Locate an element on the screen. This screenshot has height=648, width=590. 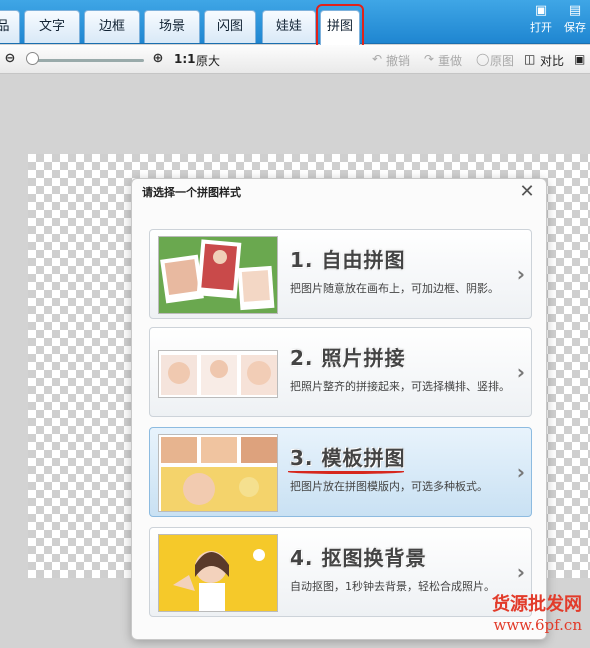
top-tab-bar: 品 文字 边框 场景 闪图 娃娃 拼图 ▣ 打开 ▤ 保存 is located at coordinates (295, 22).